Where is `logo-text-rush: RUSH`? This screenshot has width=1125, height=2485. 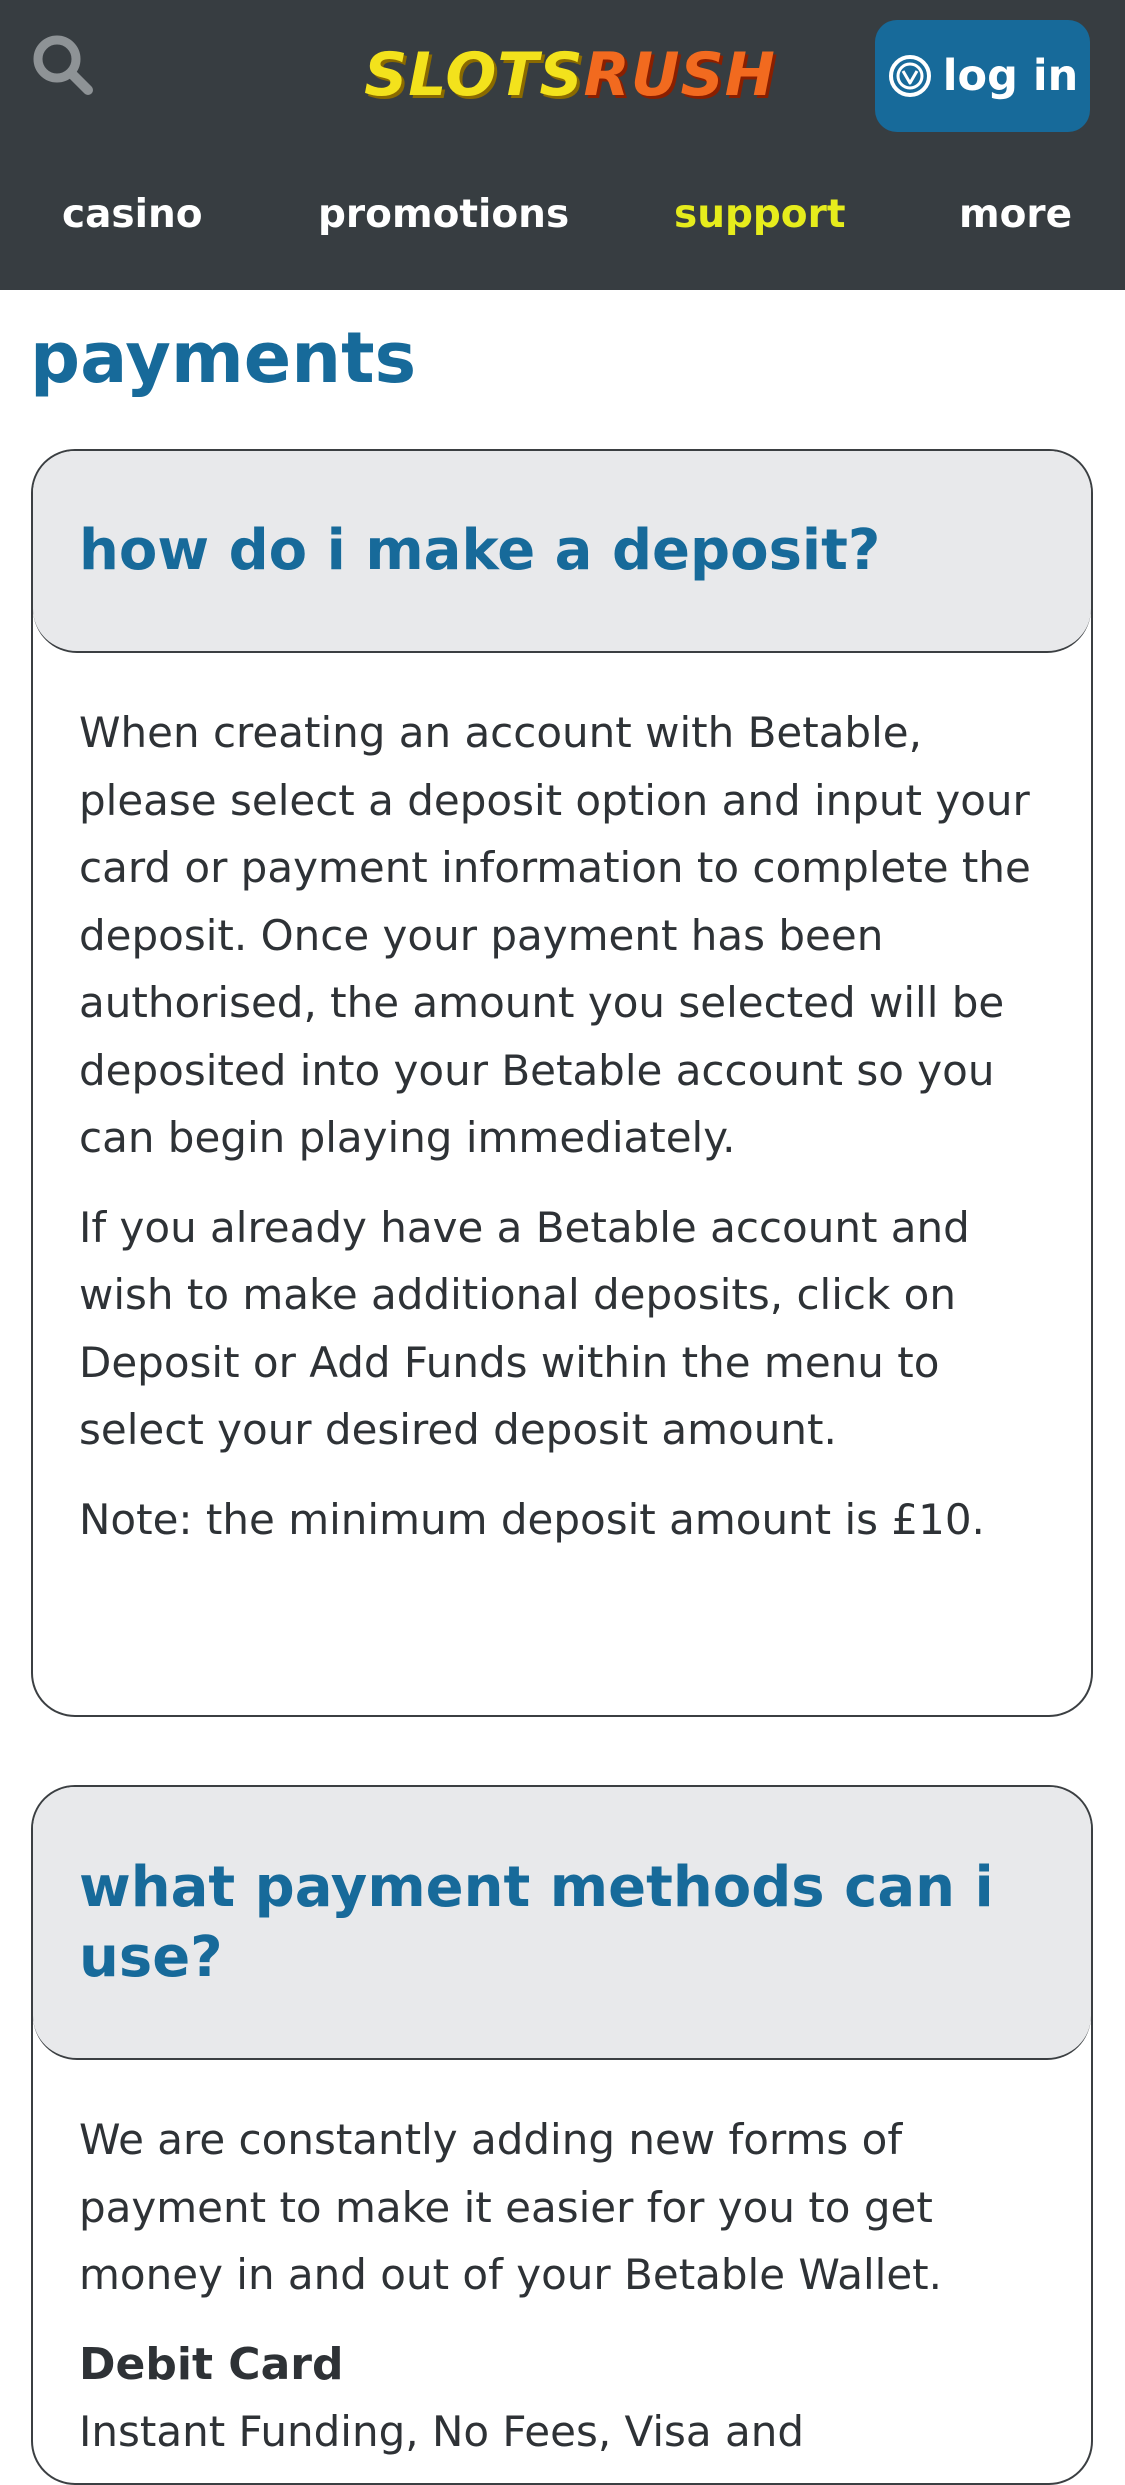 logo-text-rush: RUSH is located at coordinates (679, 75).